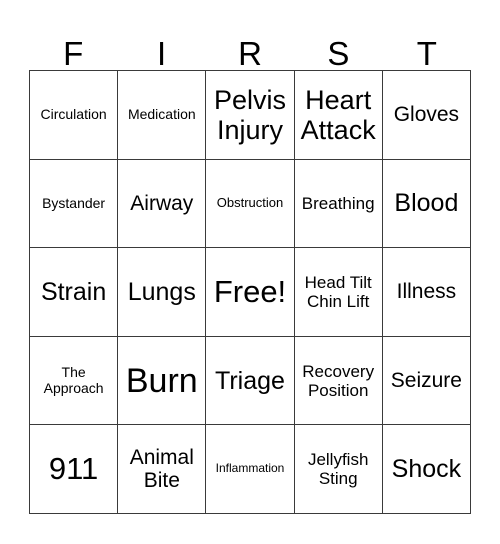 The height and width of the screenshot is (544, 500). I want to click on bingo-cell-label: The Approach, so click(73, 379).